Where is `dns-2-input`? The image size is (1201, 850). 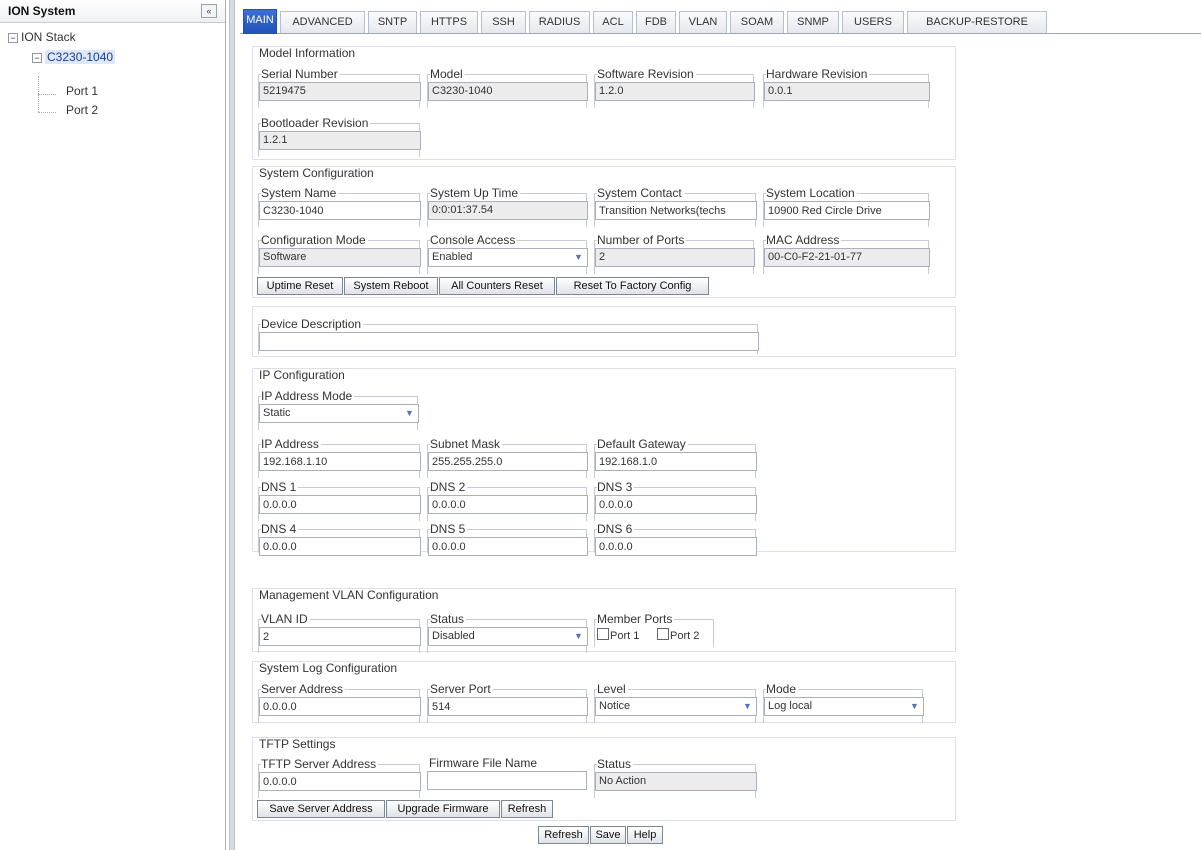 dns-2-input is located at coordinates (508, 504).